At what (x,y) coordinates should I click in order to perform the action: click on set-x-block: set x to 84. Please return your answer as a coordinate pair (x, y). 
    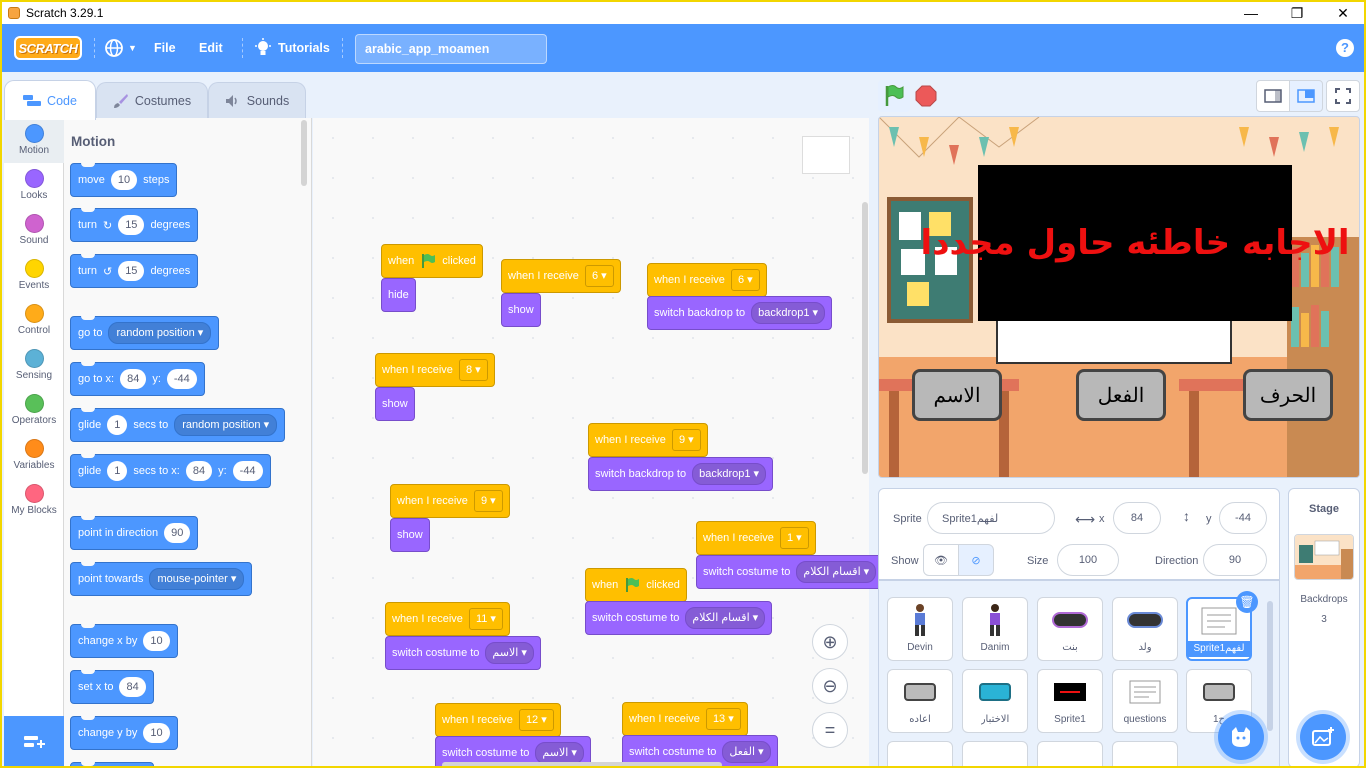
    Looking at the image, I should click on (112, 687).